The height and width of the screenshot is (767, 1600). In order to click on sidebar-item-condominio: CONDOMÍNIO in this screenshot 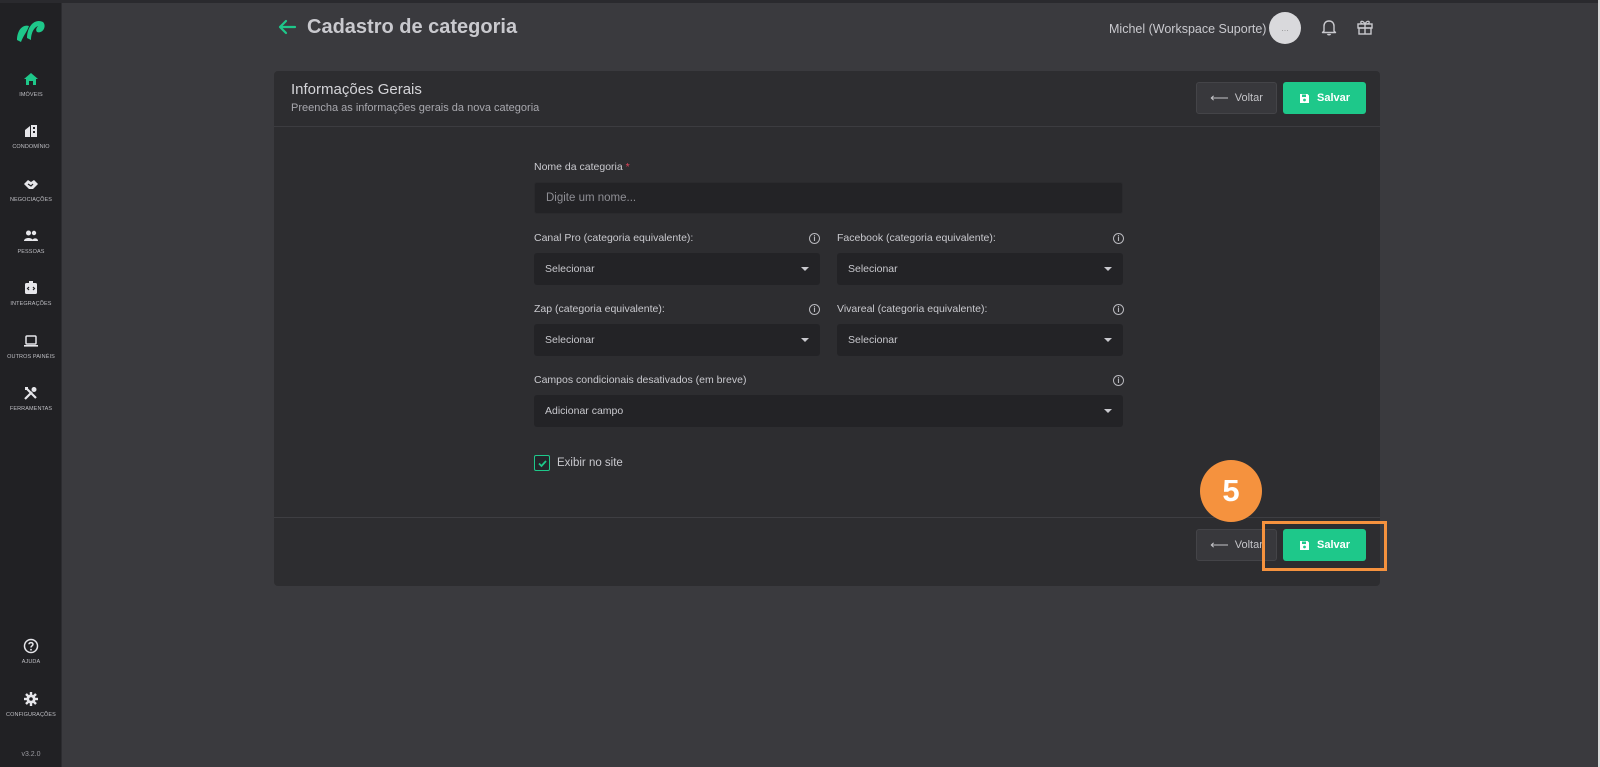, I will do `click(31, 142)`.